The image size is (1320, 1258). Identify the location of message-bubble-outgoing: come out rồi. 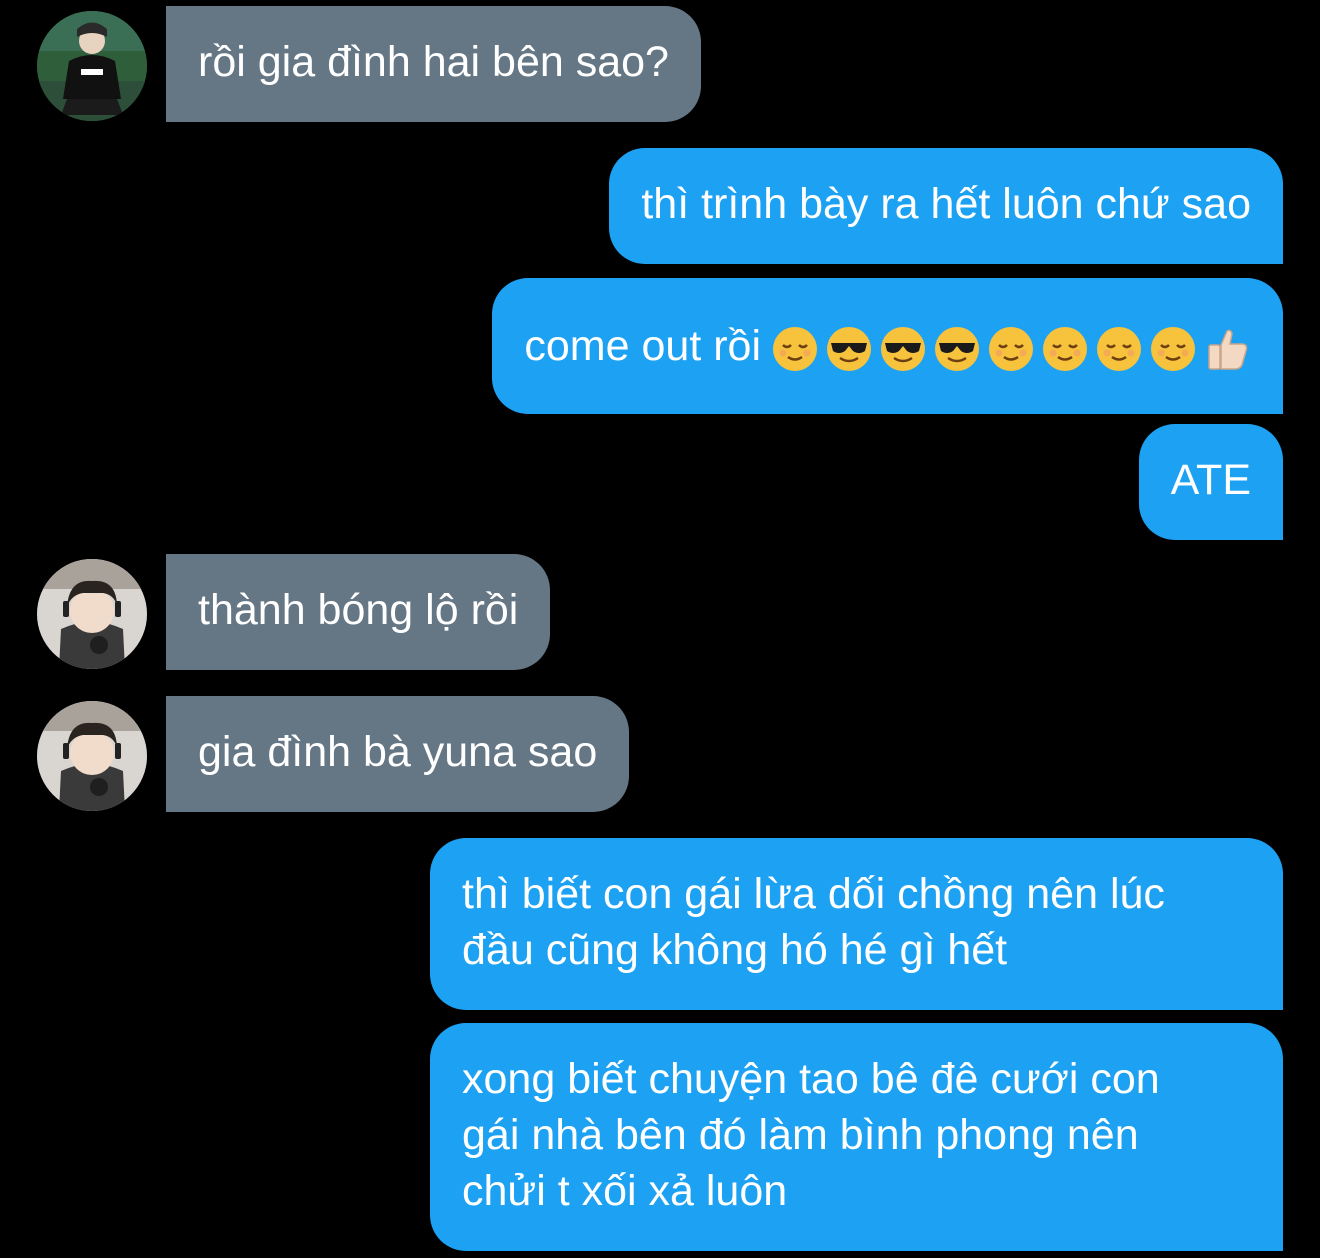
(887, 346).